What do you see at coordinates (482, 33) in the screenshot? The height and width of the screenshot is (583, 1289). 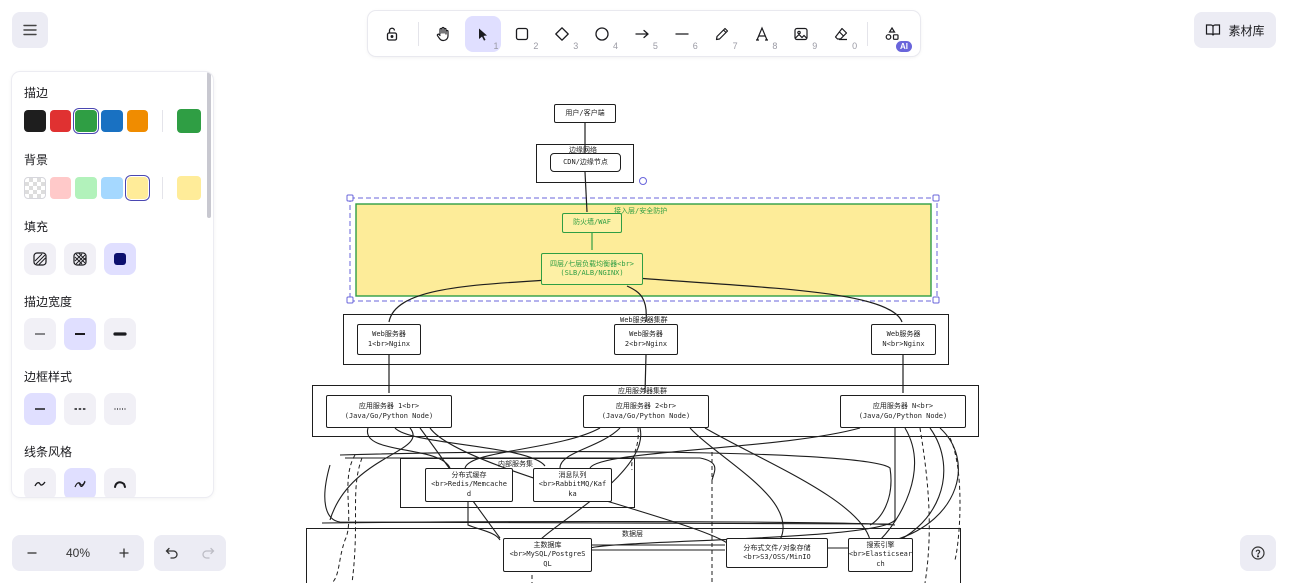 I see `tool-selection: 1` at bounding box center [482, 33].